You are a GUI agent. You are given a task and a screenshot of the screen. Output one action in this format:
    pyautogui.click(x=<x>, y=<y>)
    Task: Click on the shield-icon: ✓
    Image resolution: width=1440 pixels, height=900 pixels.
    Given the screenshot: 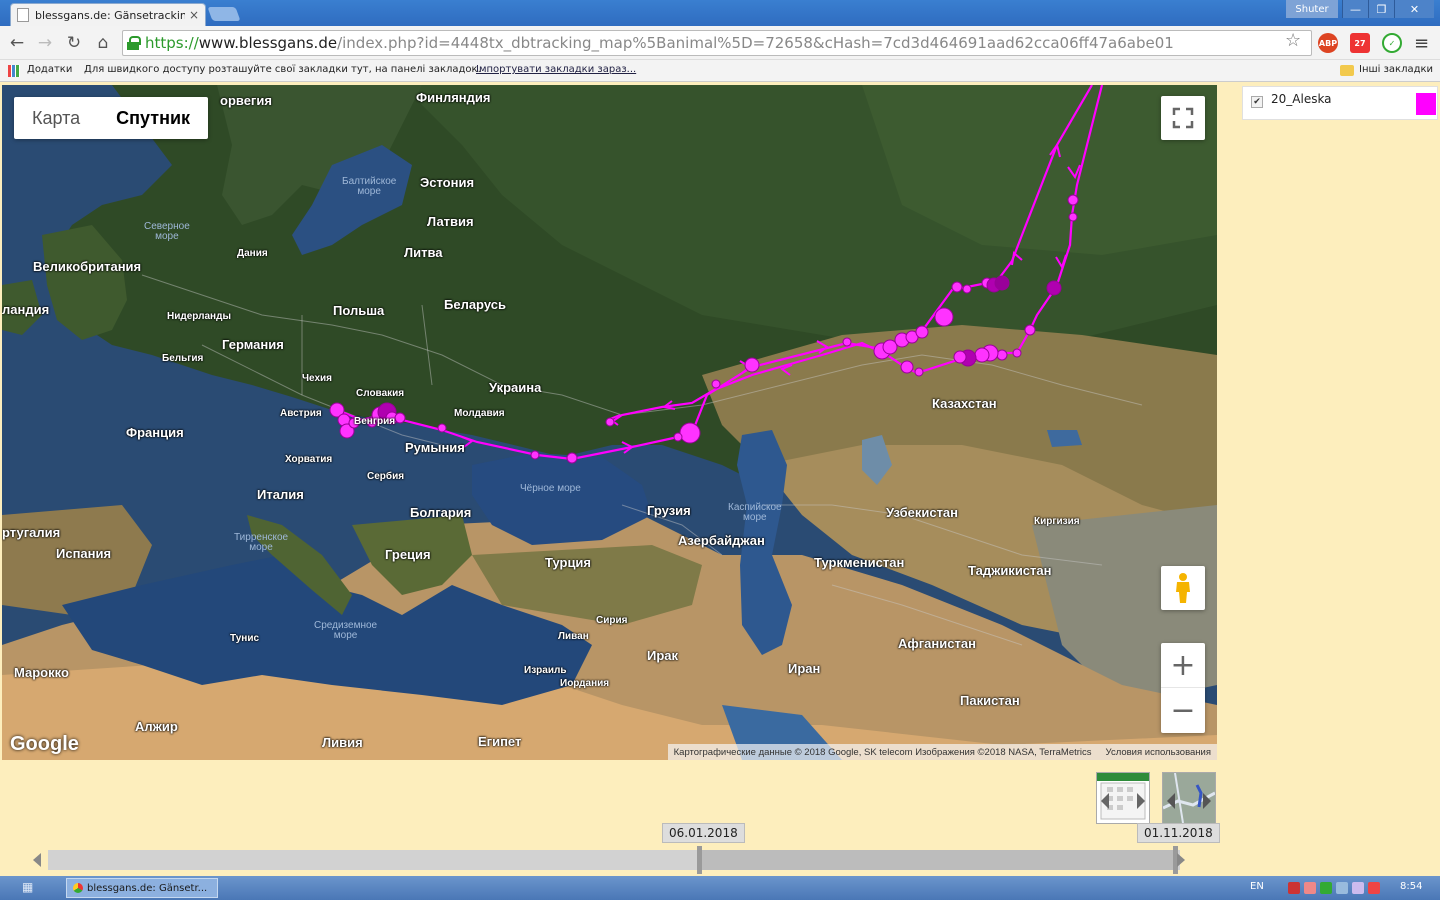 What is the action you would take?
    pyautogui.click(x=1392, y=43)
    